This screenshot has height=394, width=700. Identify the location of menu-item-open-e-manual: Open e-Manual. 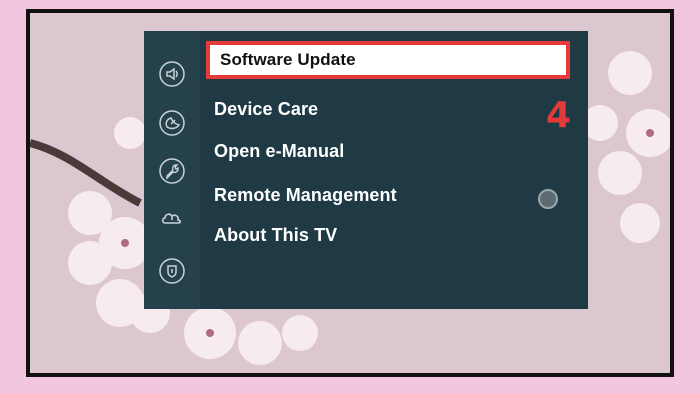
(279, 151).